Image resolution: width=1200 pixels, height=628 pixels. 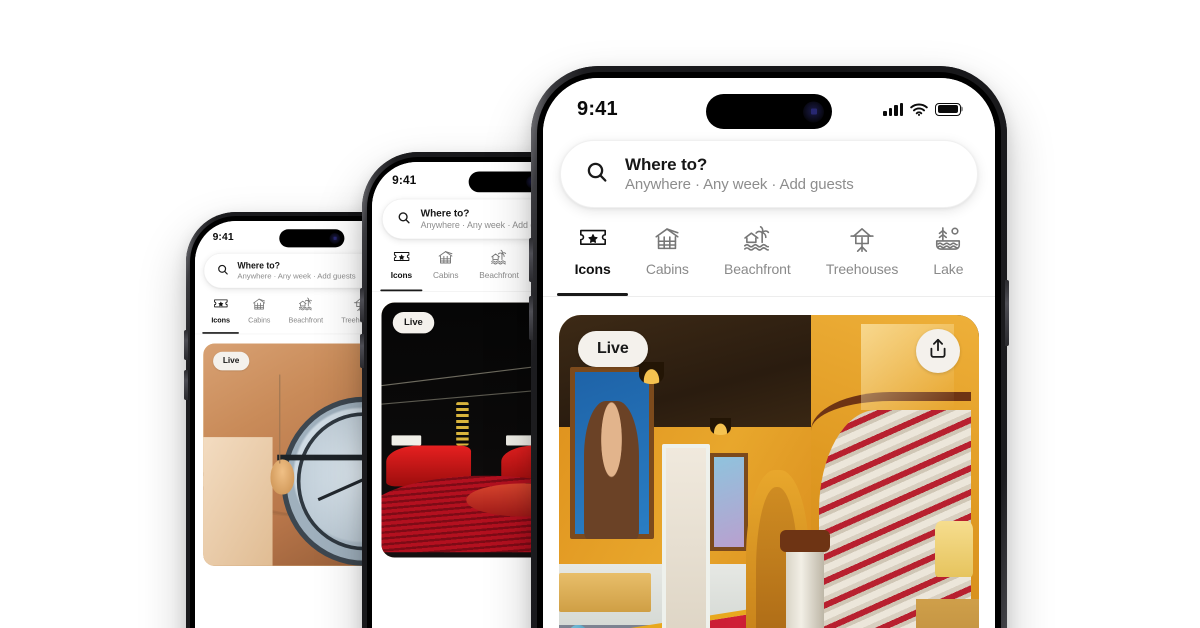 What do you see at coordinates (948, 260) in the screenshot?
I see `tab-lake: Lake` at bounding box center [948, 260].